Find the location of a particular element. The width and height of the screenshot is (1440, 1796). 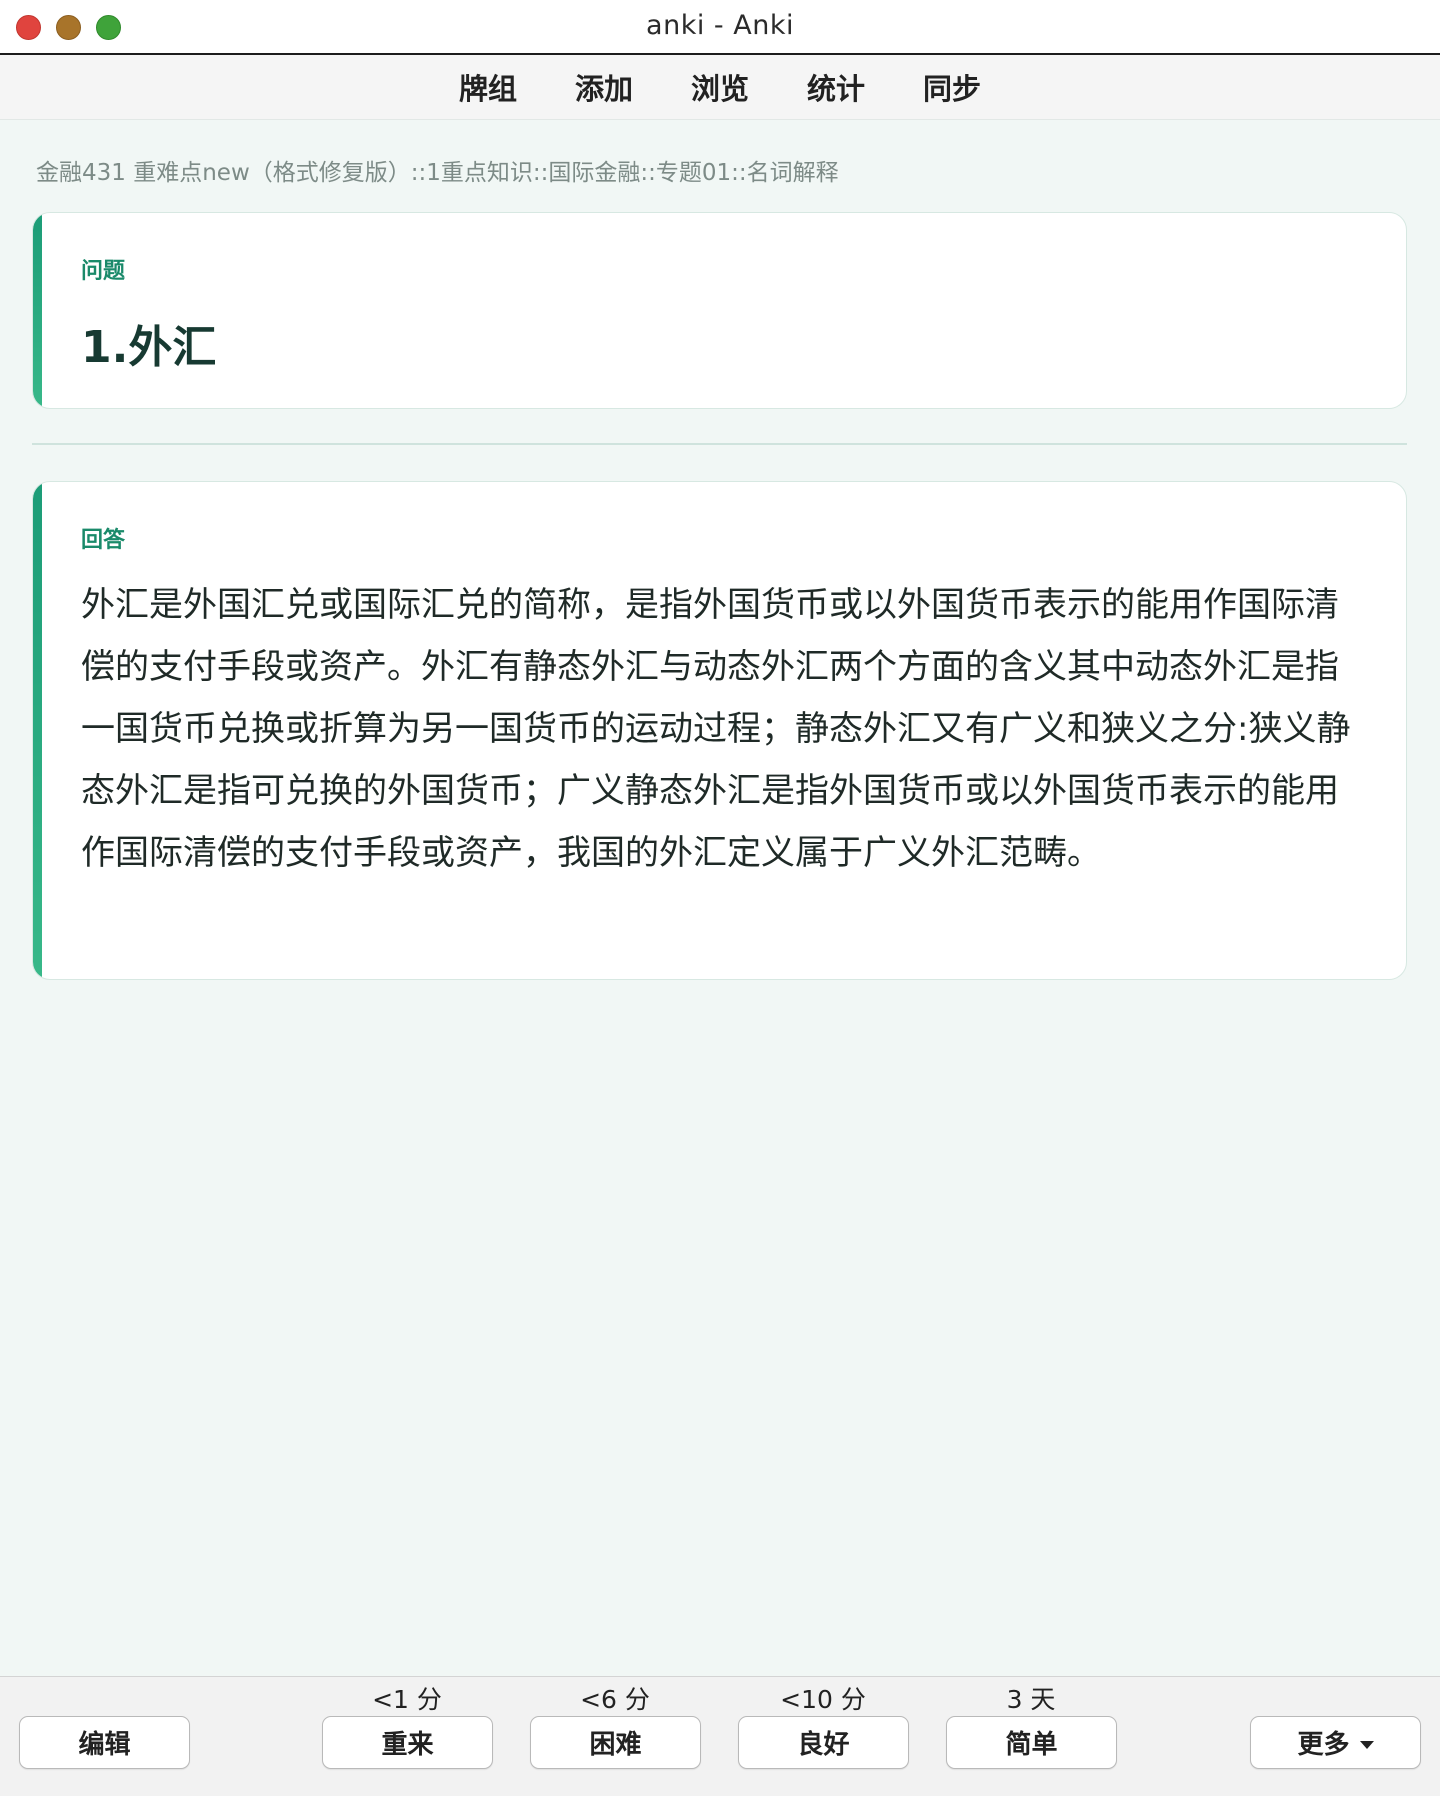

title-bar: anki - Anki is located at coordinates (720, 27).